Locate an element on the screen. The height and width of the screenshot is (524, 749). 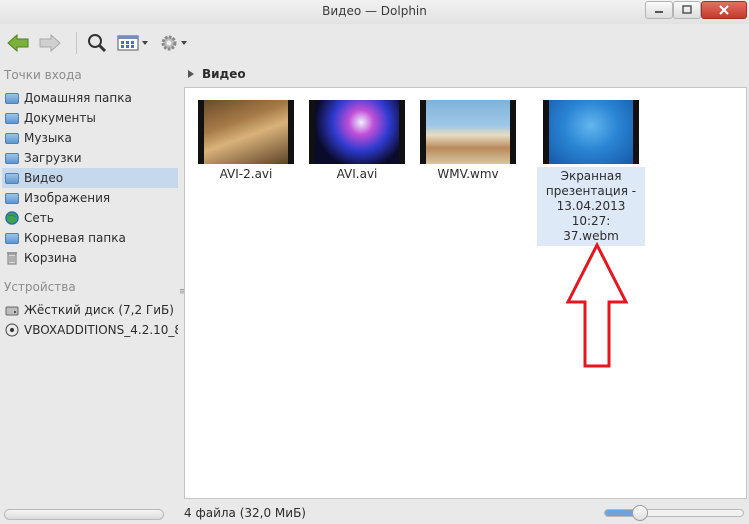
forward-arrow-icon is located at coordinates (50, 43).